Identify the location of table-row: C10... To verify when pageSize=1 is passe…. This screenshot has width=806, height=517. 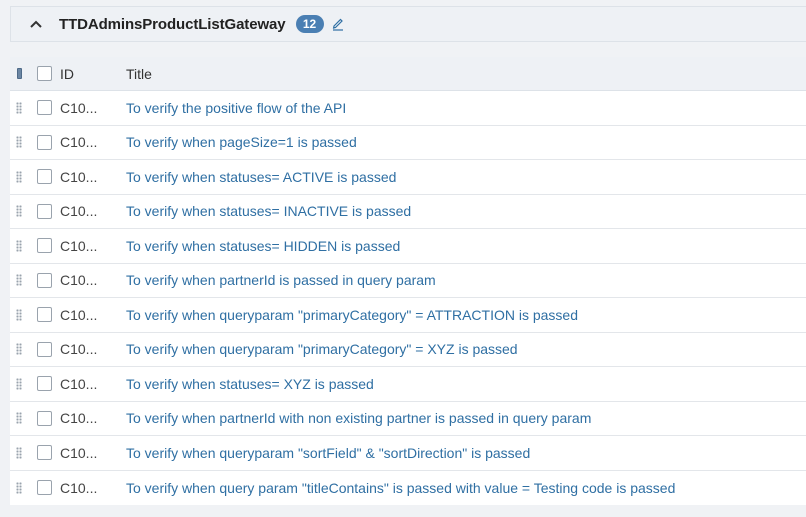
(408, 142).